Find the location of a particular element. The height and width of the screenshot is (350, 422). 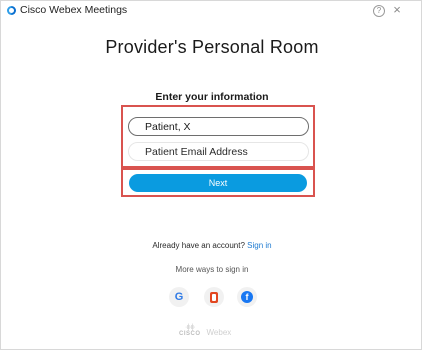

app-title: Cisco Webex Meetings is located at coordinates (74, 10).